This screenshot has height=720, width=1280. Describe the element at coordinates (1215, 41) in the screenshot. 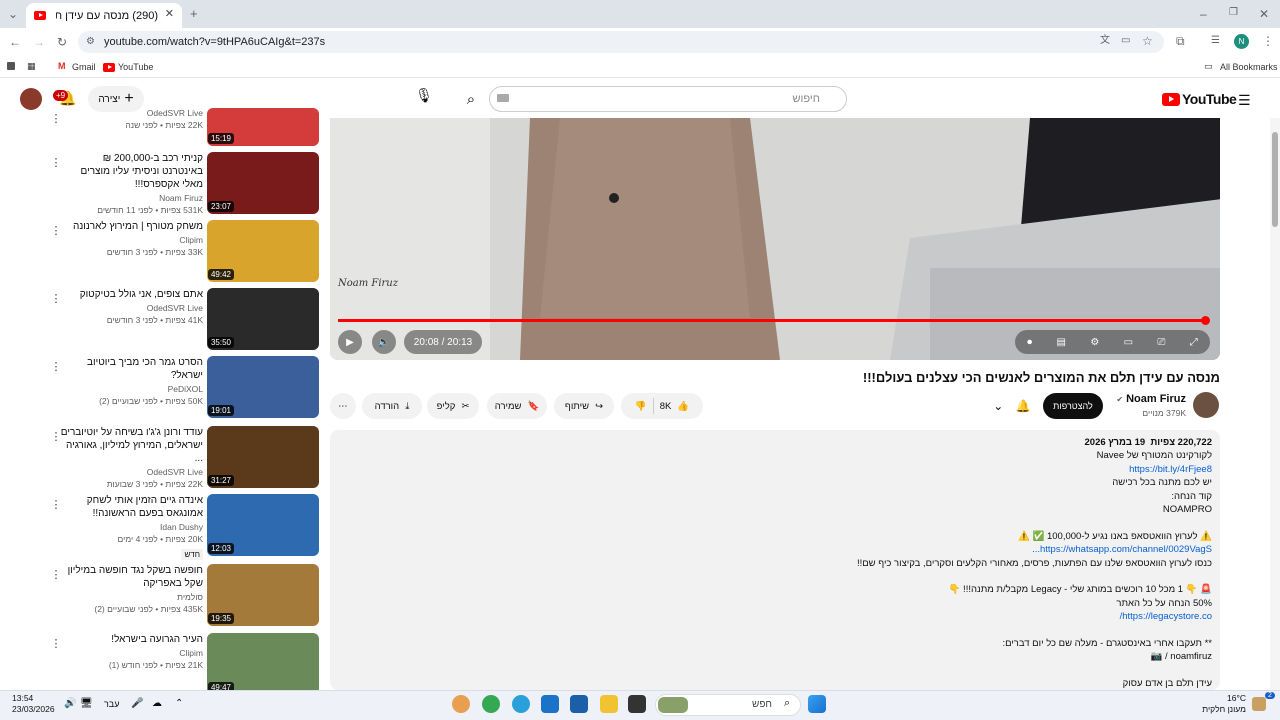

I see `reading-list-icon: ☰` at that location.